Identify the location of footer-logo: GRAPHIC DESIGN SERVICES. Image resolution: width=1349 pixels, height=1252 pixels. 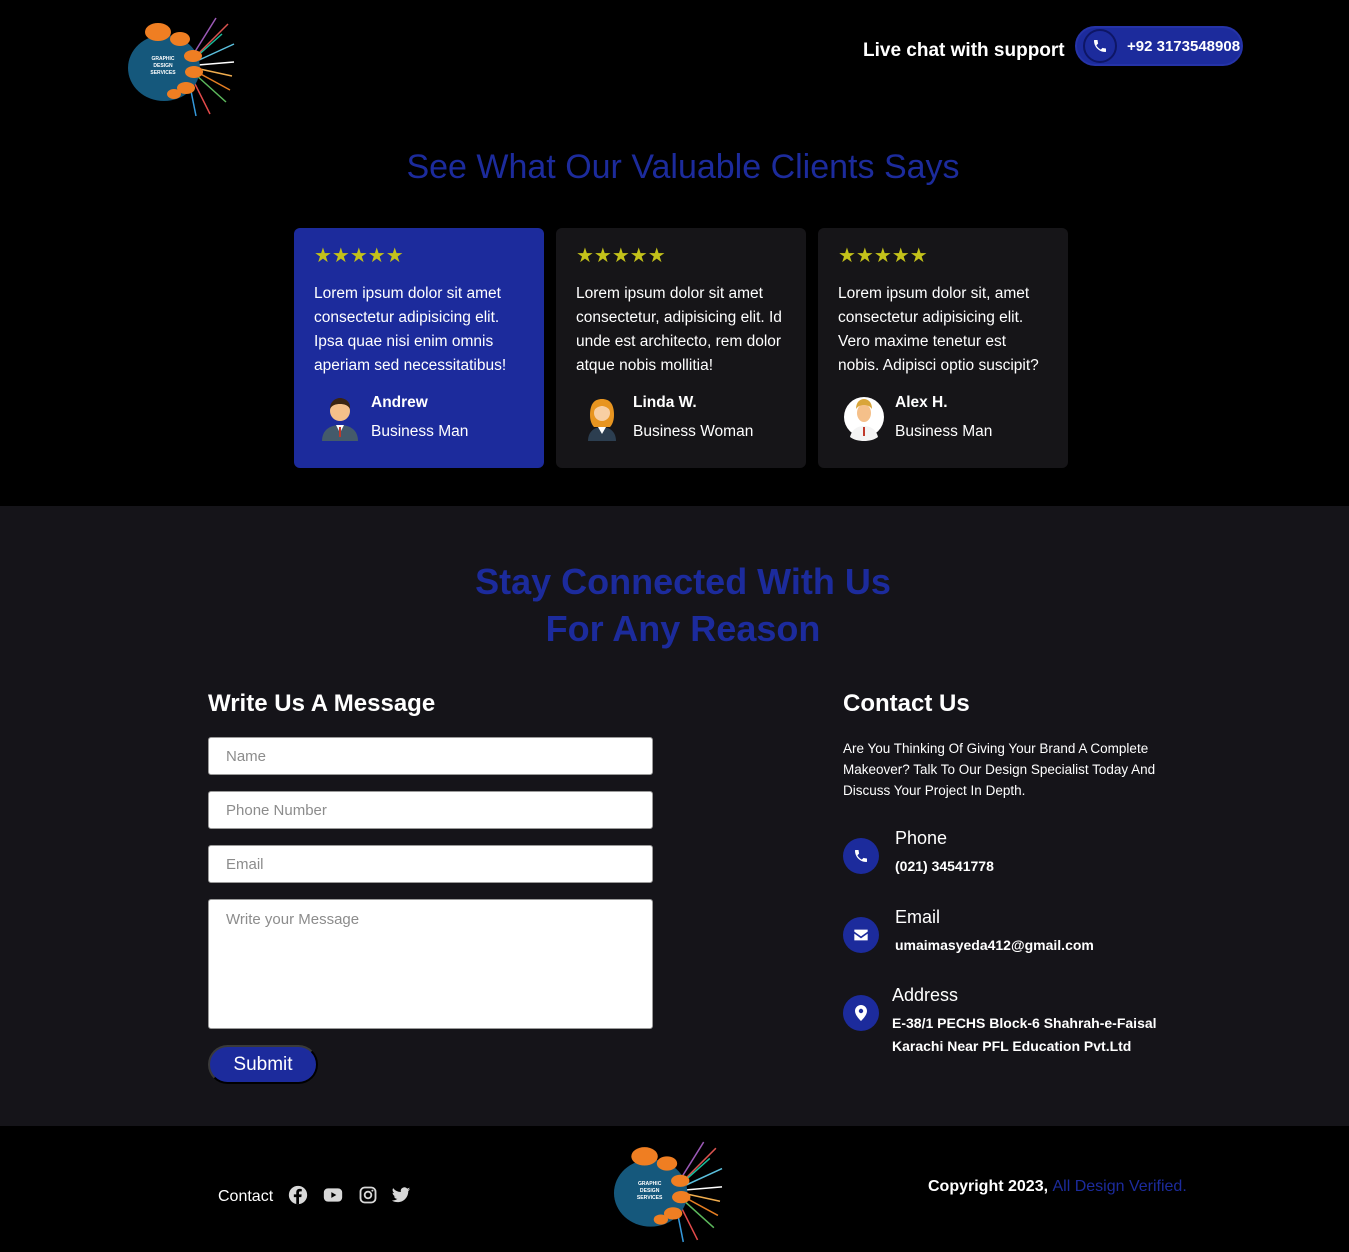
(668, 1191).